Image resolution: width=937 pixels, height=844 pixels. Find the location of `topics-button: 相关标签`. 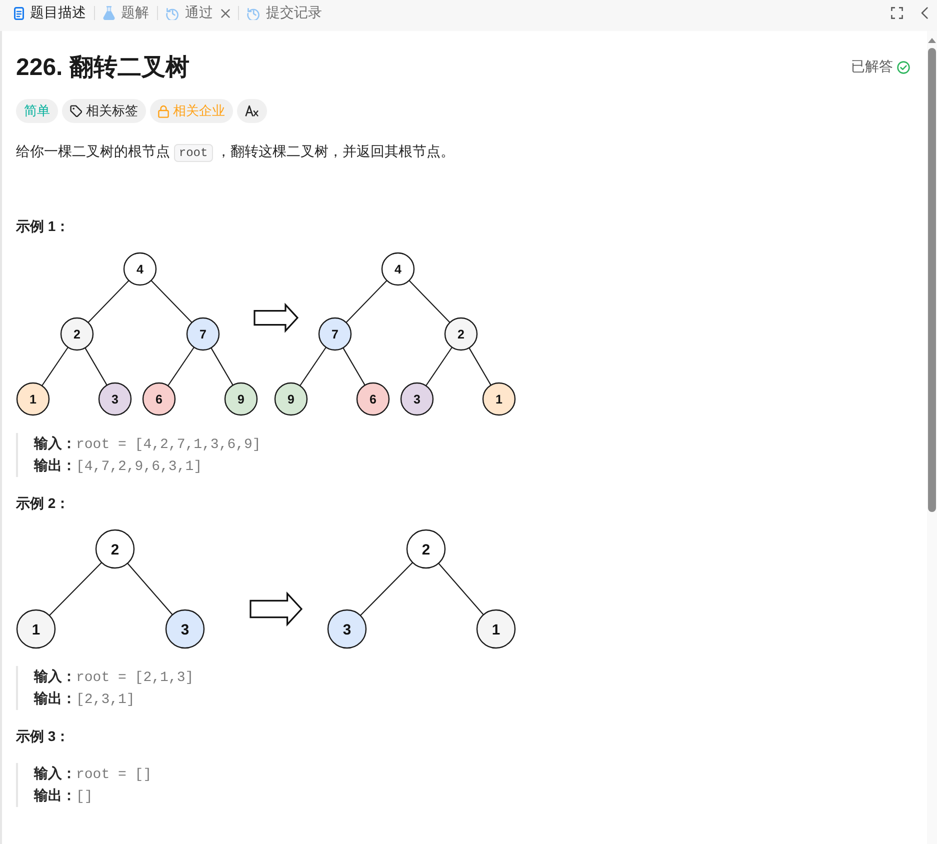

topics-button: 相关标签 is located at coordinates (104, 111).